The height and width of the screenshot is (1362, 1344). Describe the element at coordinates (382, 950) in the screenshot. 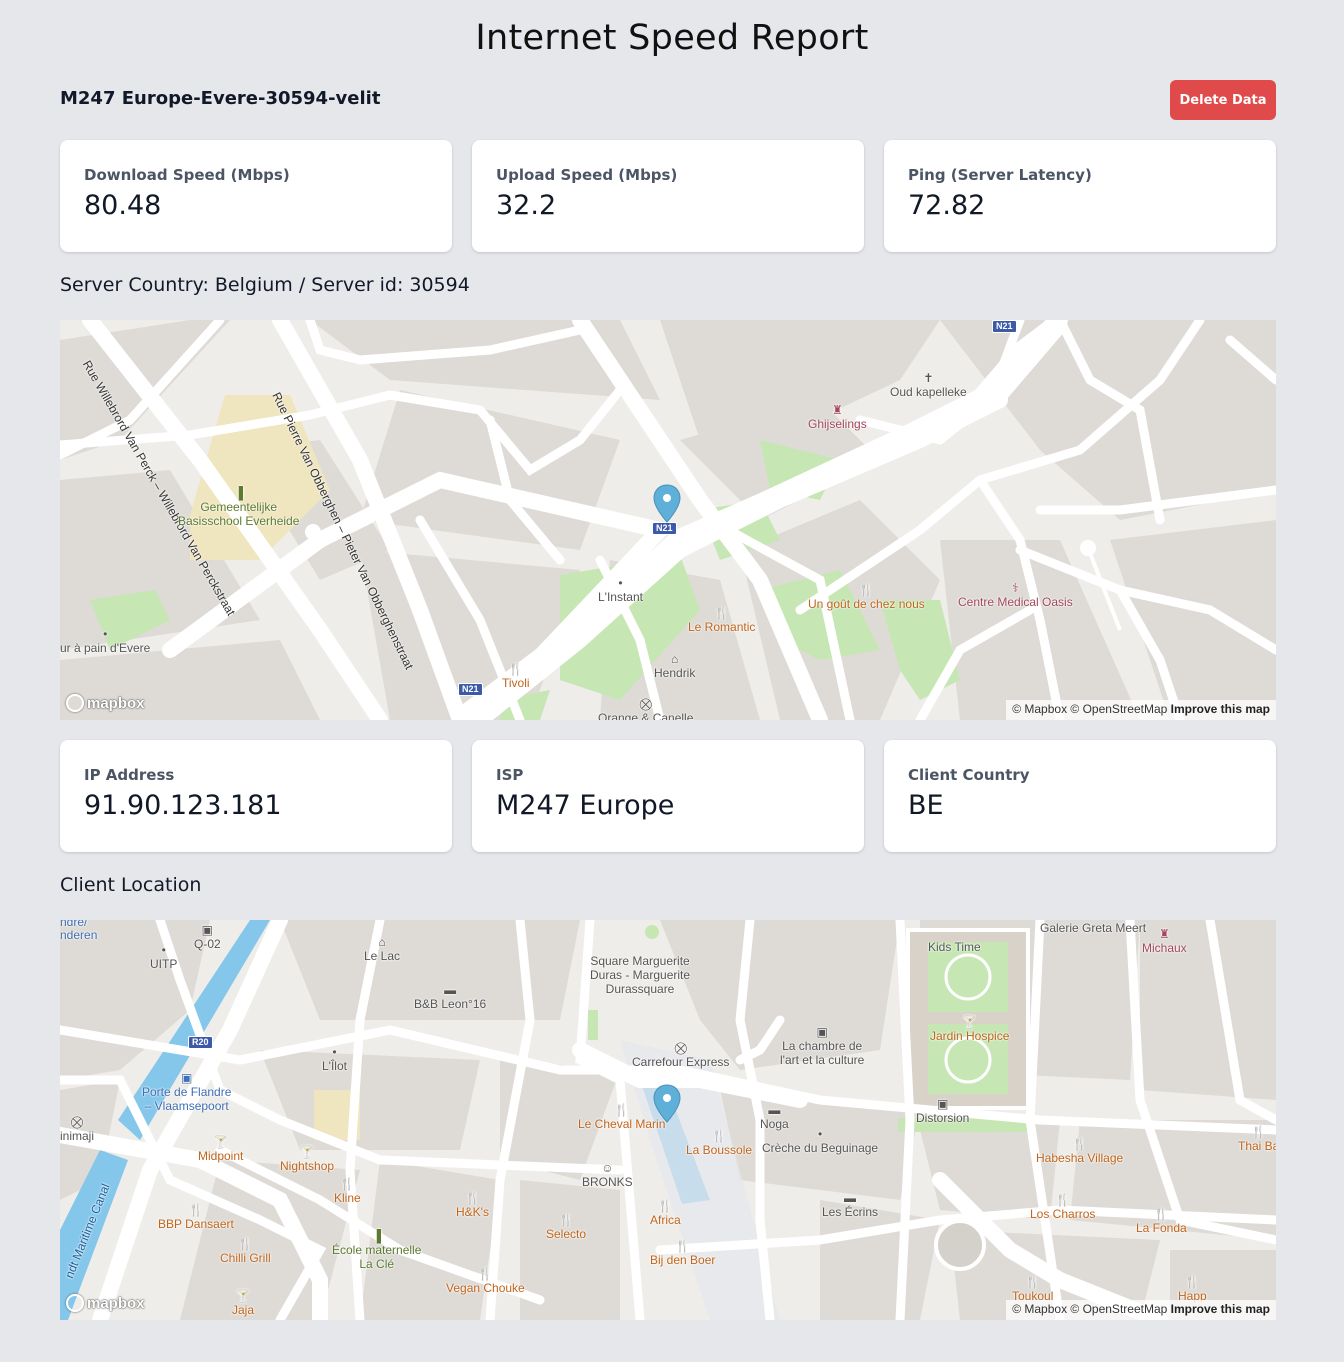

I see `poi-le-lac: ⌂ Le Lac` at that location.